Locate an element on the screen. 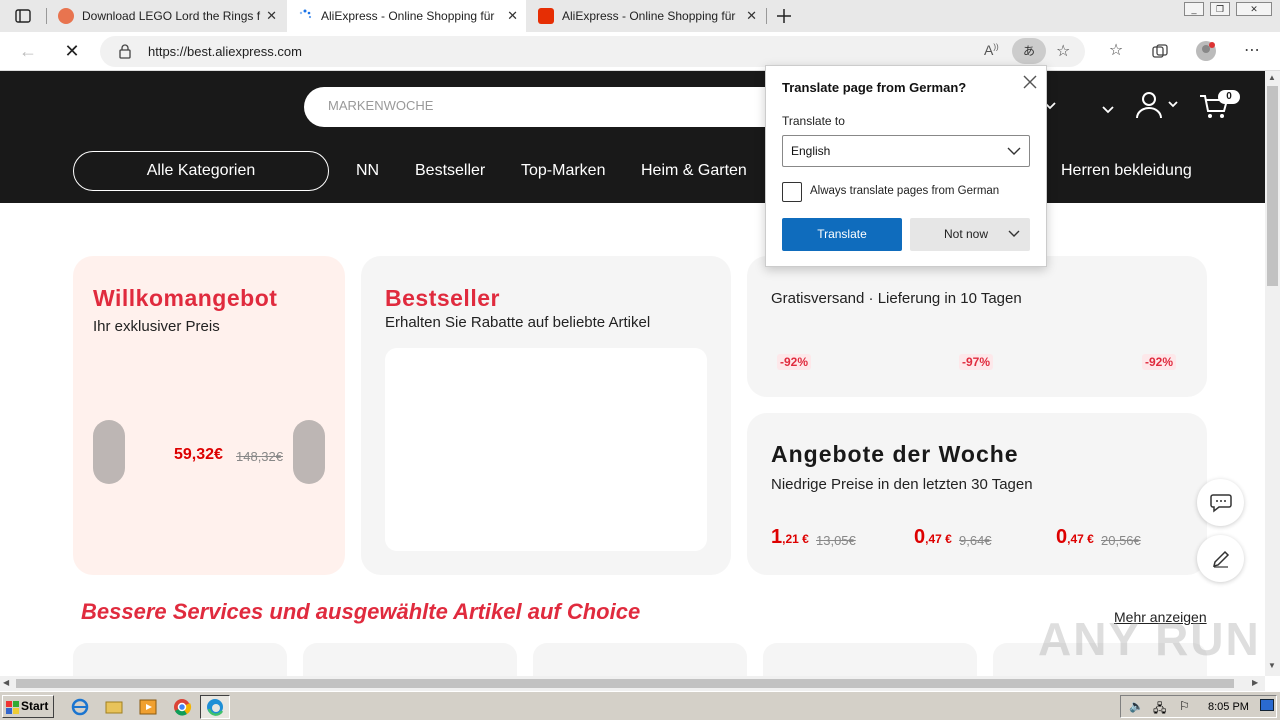 The width and height of the screenshot is (1280, 723). show-desktop-icon is located at coordinates (1267, 705).